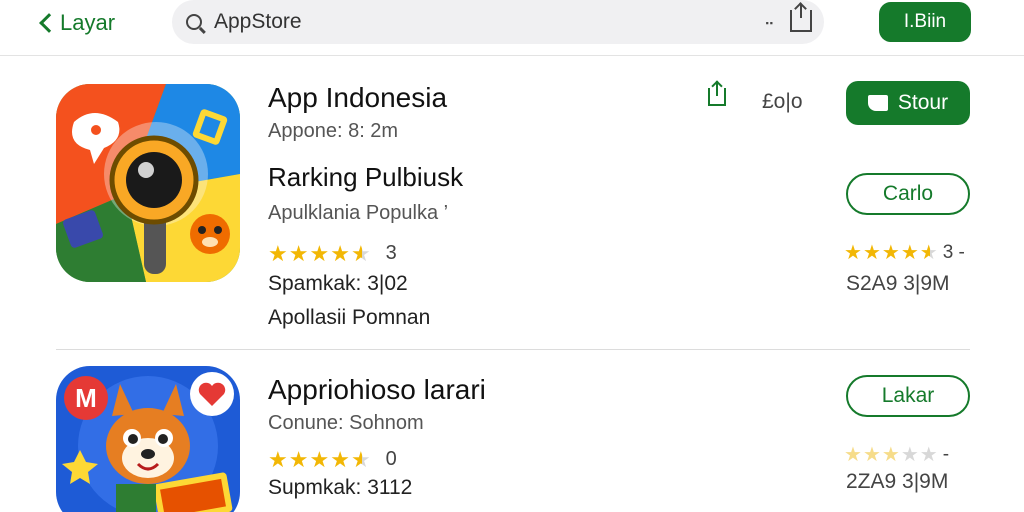  I want to click on back-button: Layar, so click(75, 23).